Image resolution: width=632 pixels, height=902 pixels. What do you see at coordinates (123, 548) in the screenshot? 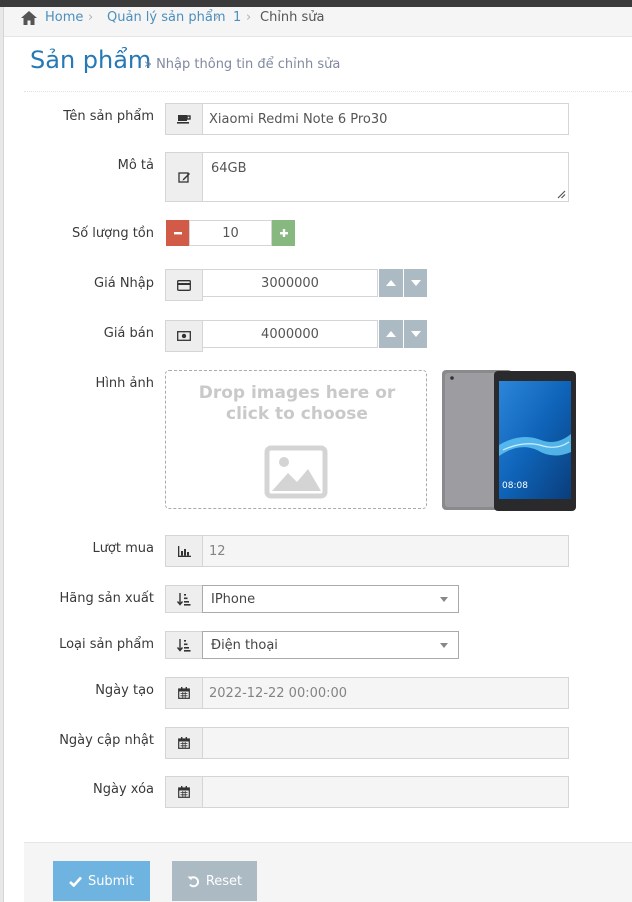
I see `purchases-label: Lượt mua` at bounding box center [123, 548].